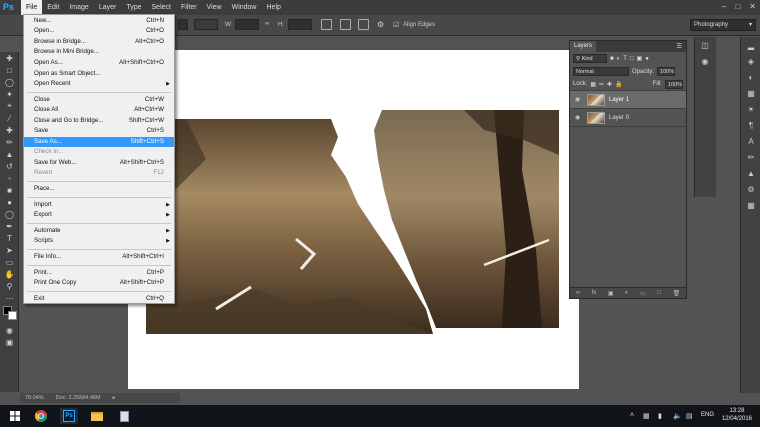  I want to click on menu-item-close-and-go-to-bridge: Close and Go to Bridge... Shift+Ctrl+W, so click(99, 121).